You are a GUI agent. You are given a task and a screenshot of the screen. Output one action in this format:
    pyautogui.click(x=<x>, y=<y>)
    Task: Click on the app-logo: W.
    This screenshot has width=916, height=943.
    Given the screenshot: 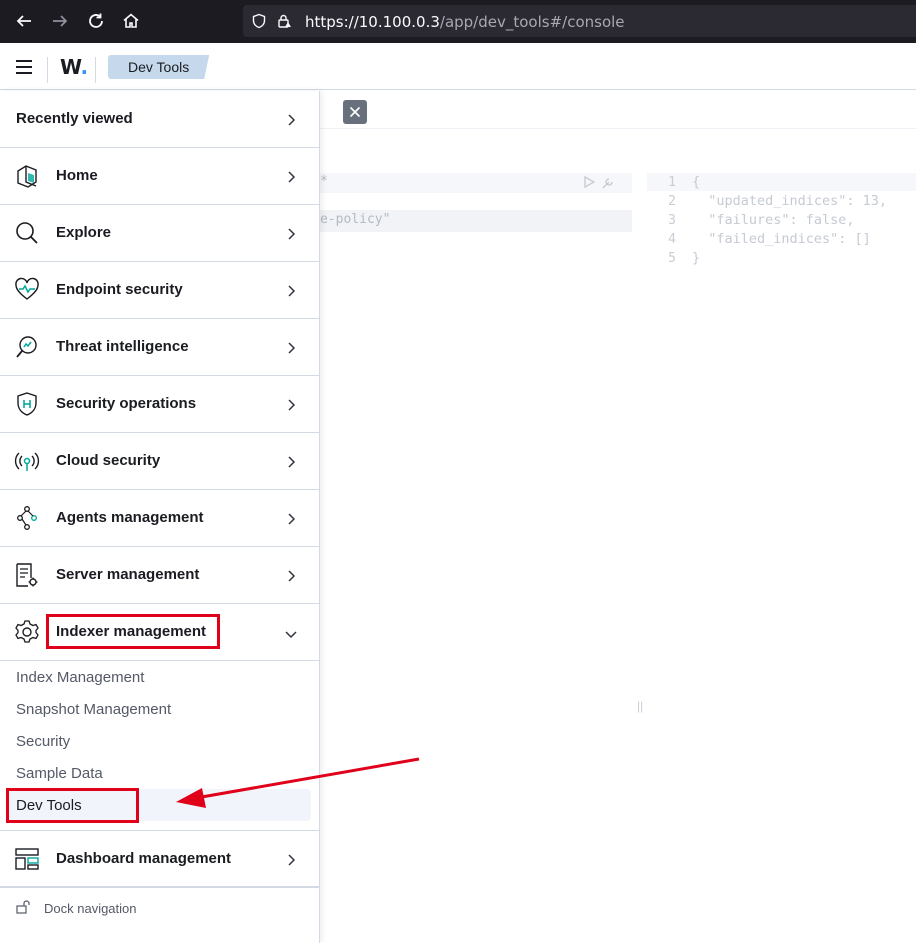 What is the action you would take?
    pyautogui.click(x=74, y=67)
    